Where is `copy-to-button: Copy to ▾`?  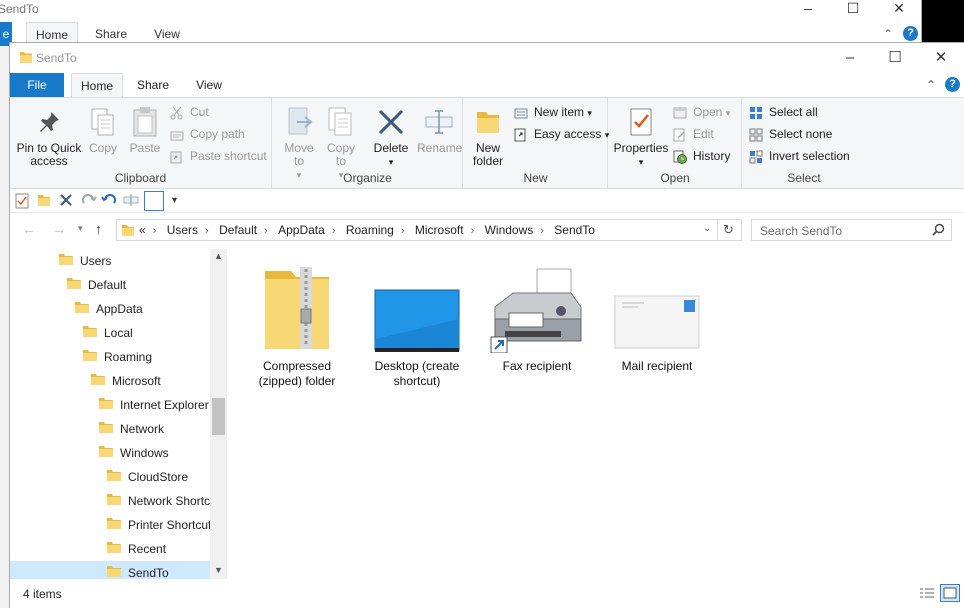
copy-to-button: Copy to ▾ is located at coordinates (341, 142).